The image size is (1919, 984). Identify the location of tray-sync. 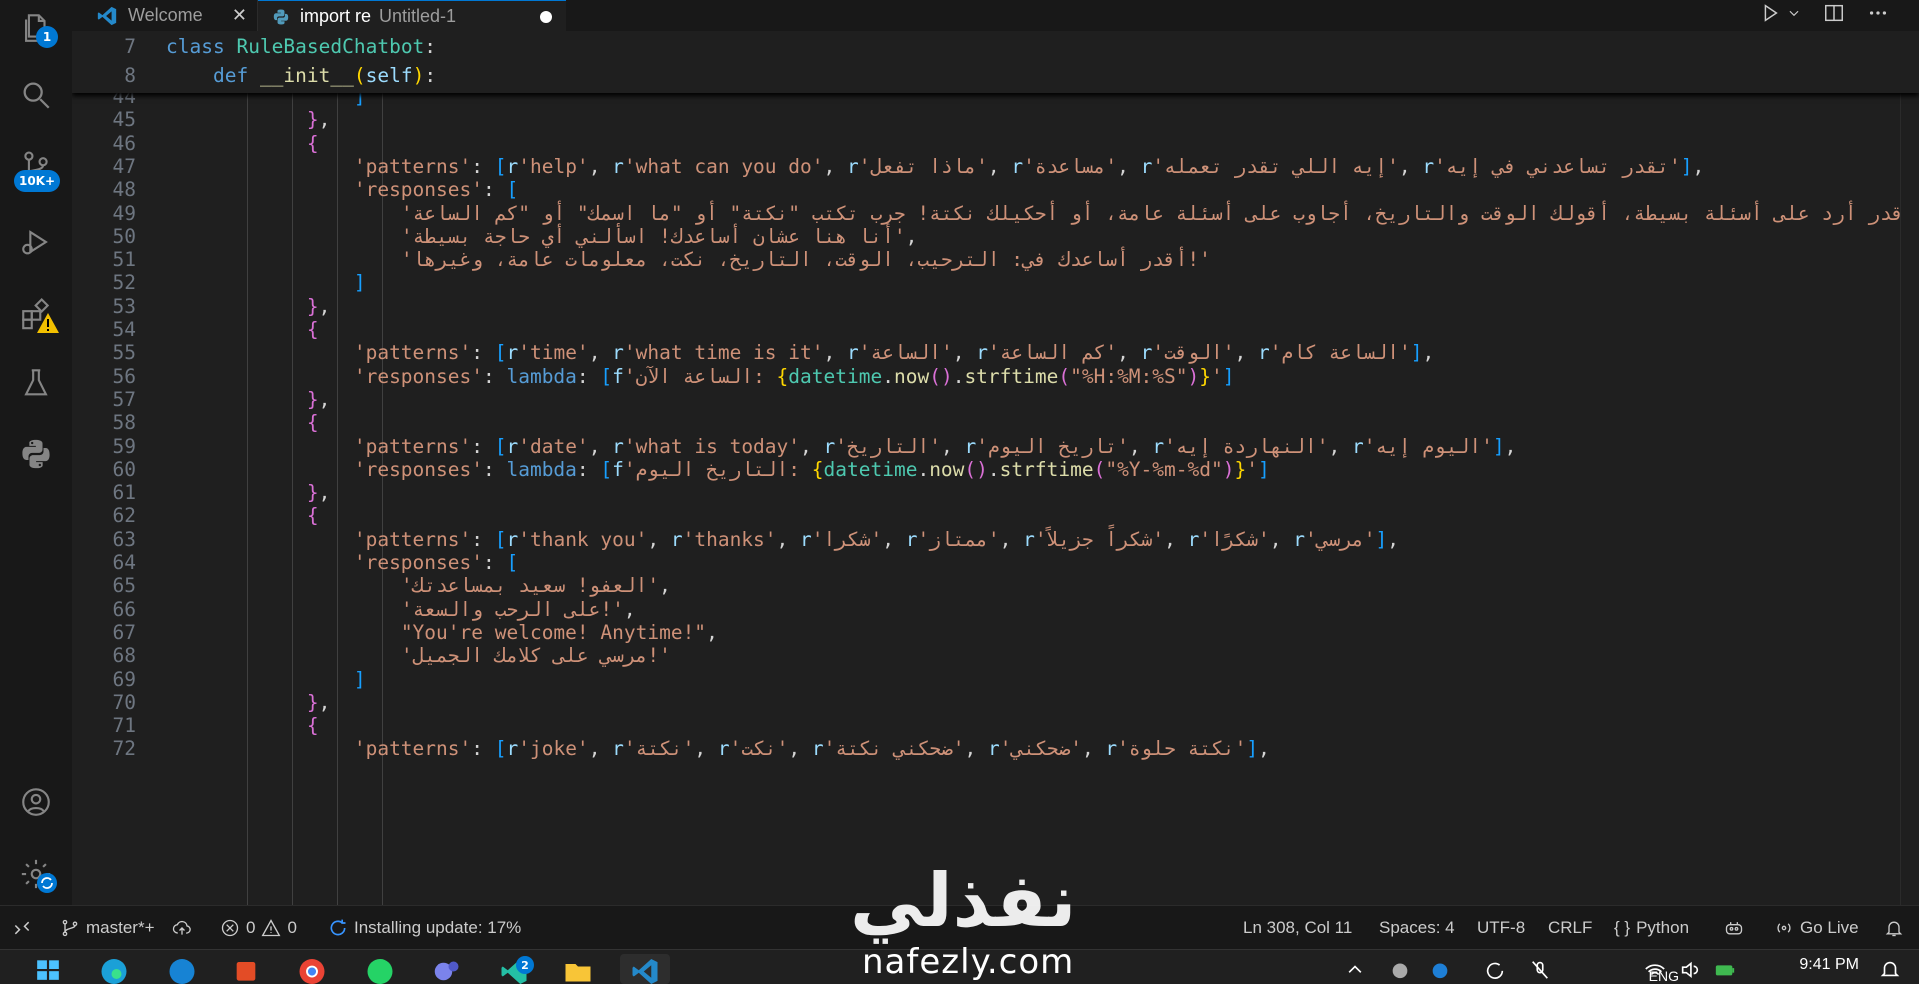
(1495, 969).